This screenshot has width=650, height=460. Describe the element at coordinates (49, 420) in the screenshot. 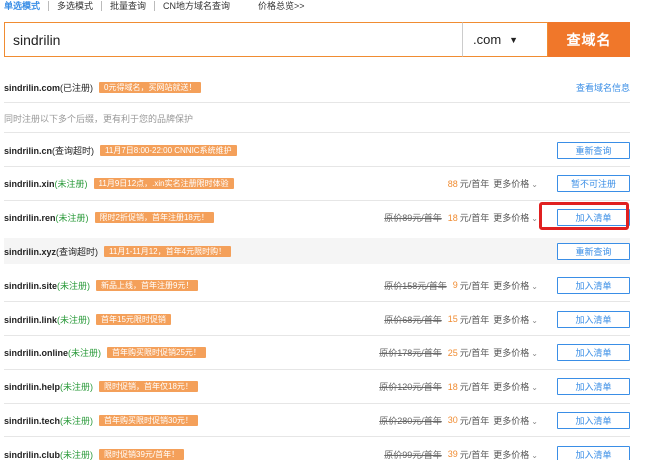

I see `domain-name: sindrilin.tech(未注册)` at that location.